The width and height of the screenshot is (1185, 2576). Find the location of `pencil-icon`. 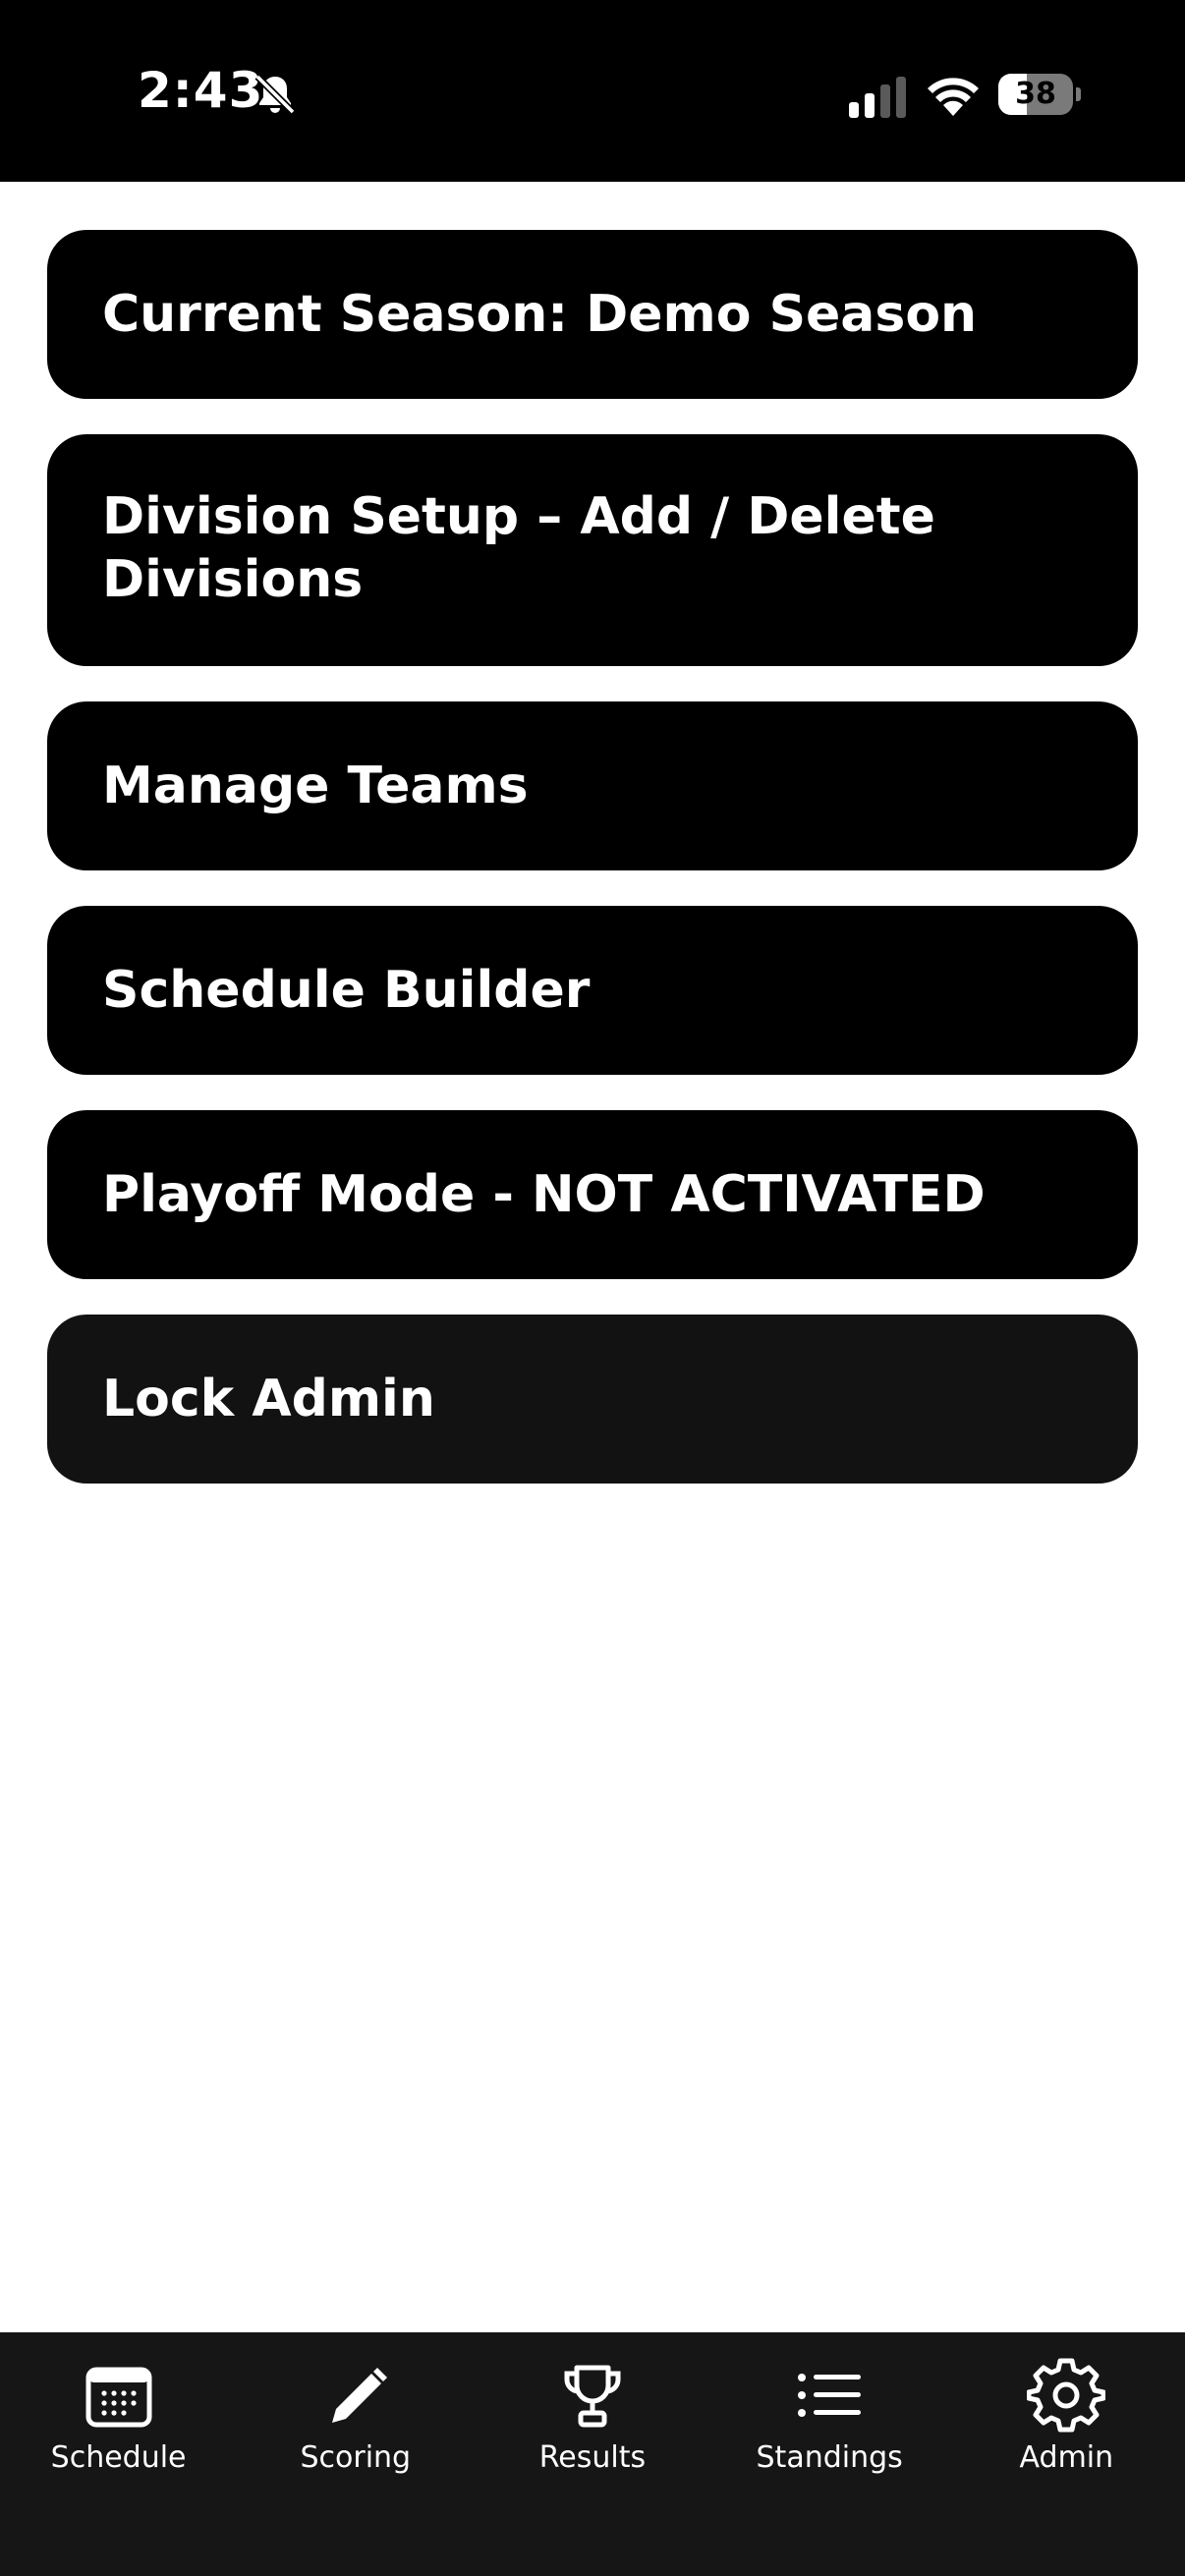

pencil-icon is located at coordinates (359, 2395).